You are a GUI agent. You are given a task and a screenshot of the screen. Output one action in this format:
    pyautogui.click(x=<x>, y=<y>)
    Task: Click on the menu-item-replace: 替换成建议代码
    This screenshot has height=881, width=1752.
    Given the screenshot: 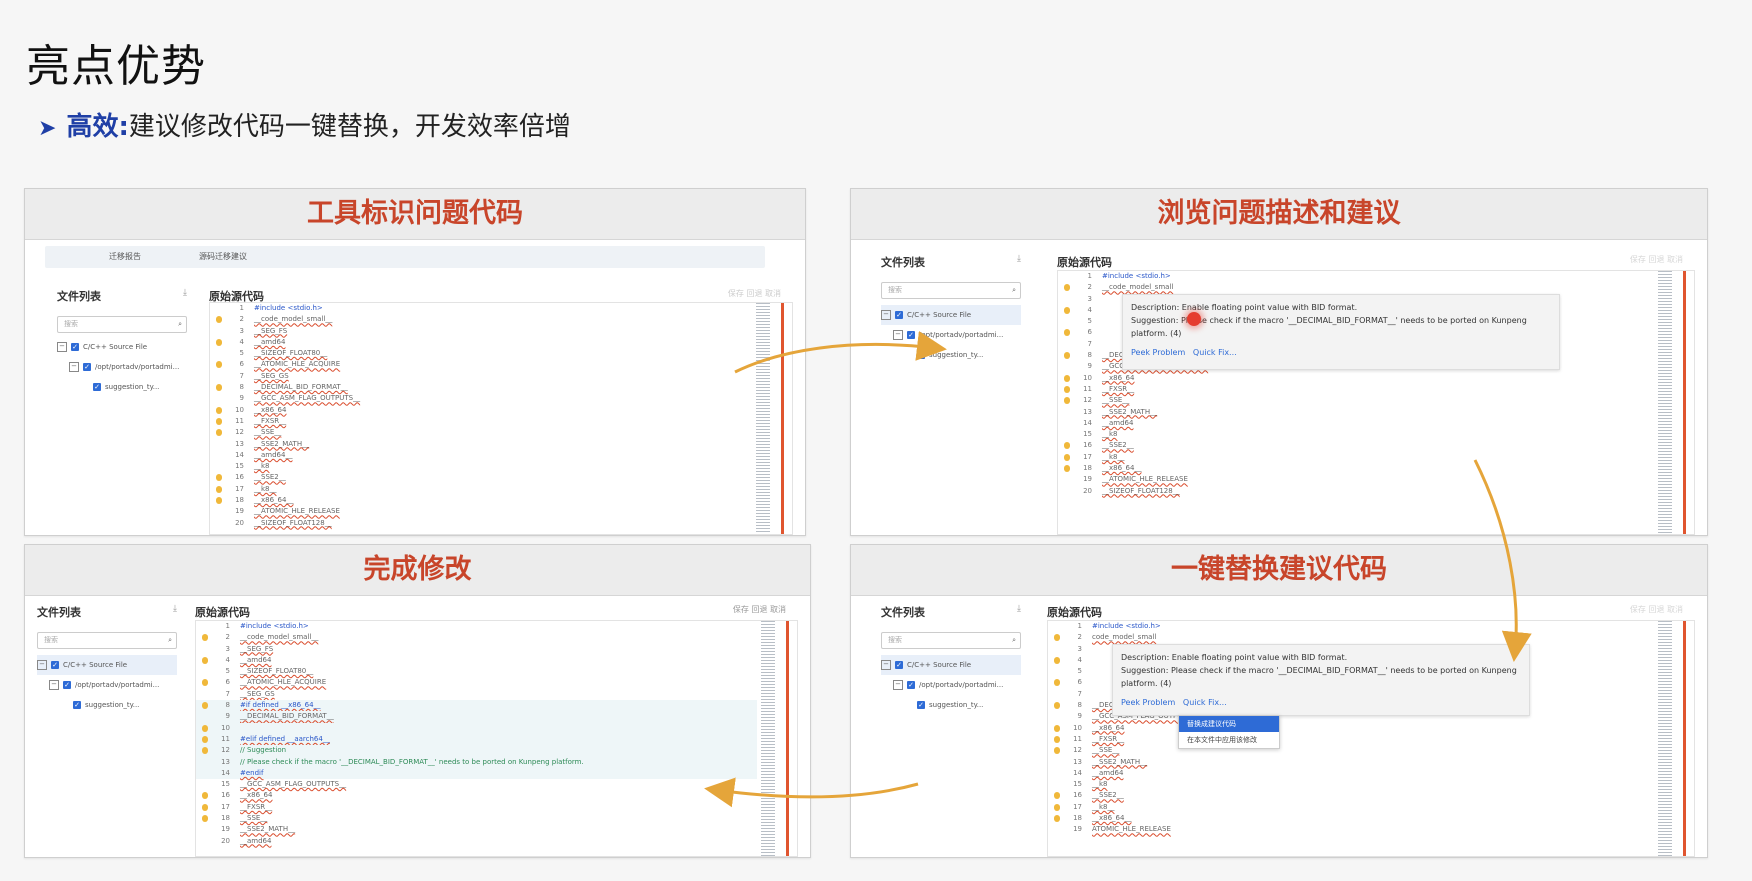 What is the action you would take?
    pyautogui.click(x=1229, y=724)
    